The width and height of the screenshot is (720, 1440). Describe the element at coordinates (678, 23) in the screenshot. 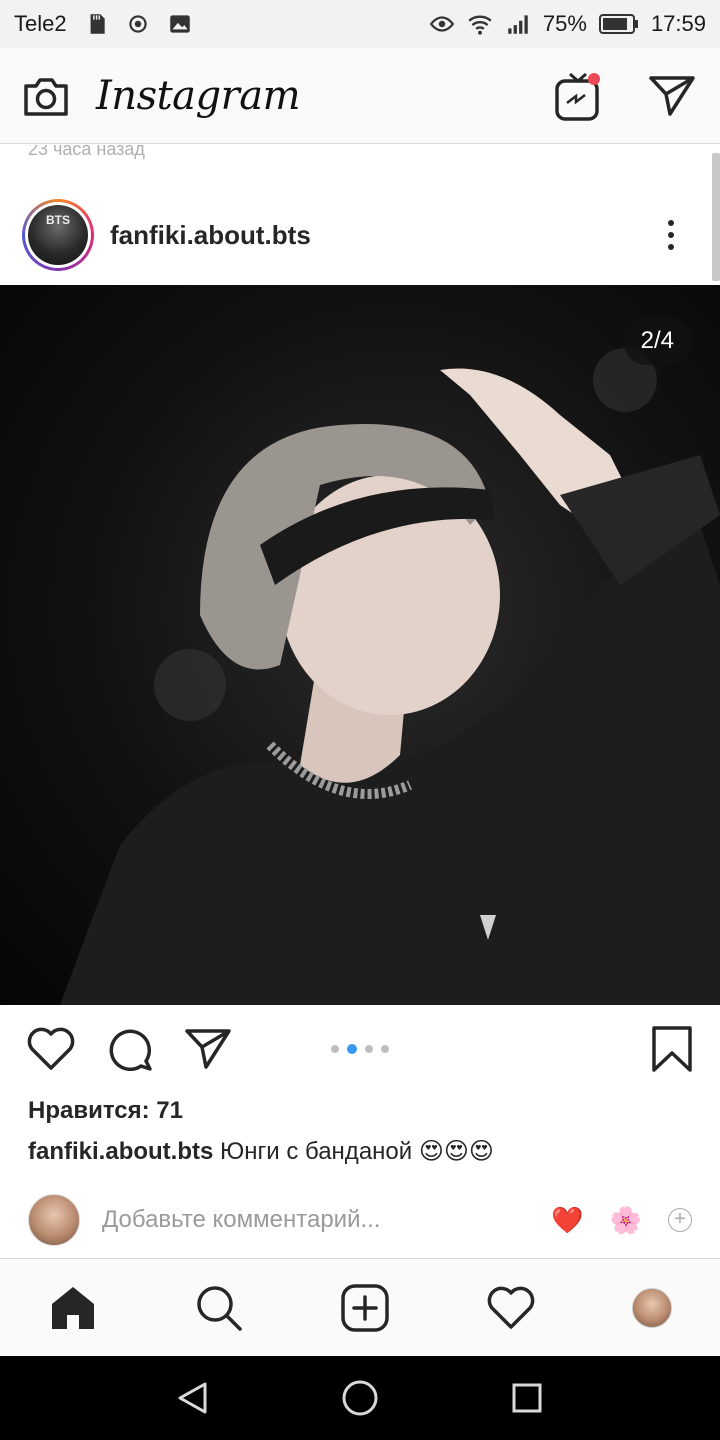

I see `clock: 17:59` at that location.